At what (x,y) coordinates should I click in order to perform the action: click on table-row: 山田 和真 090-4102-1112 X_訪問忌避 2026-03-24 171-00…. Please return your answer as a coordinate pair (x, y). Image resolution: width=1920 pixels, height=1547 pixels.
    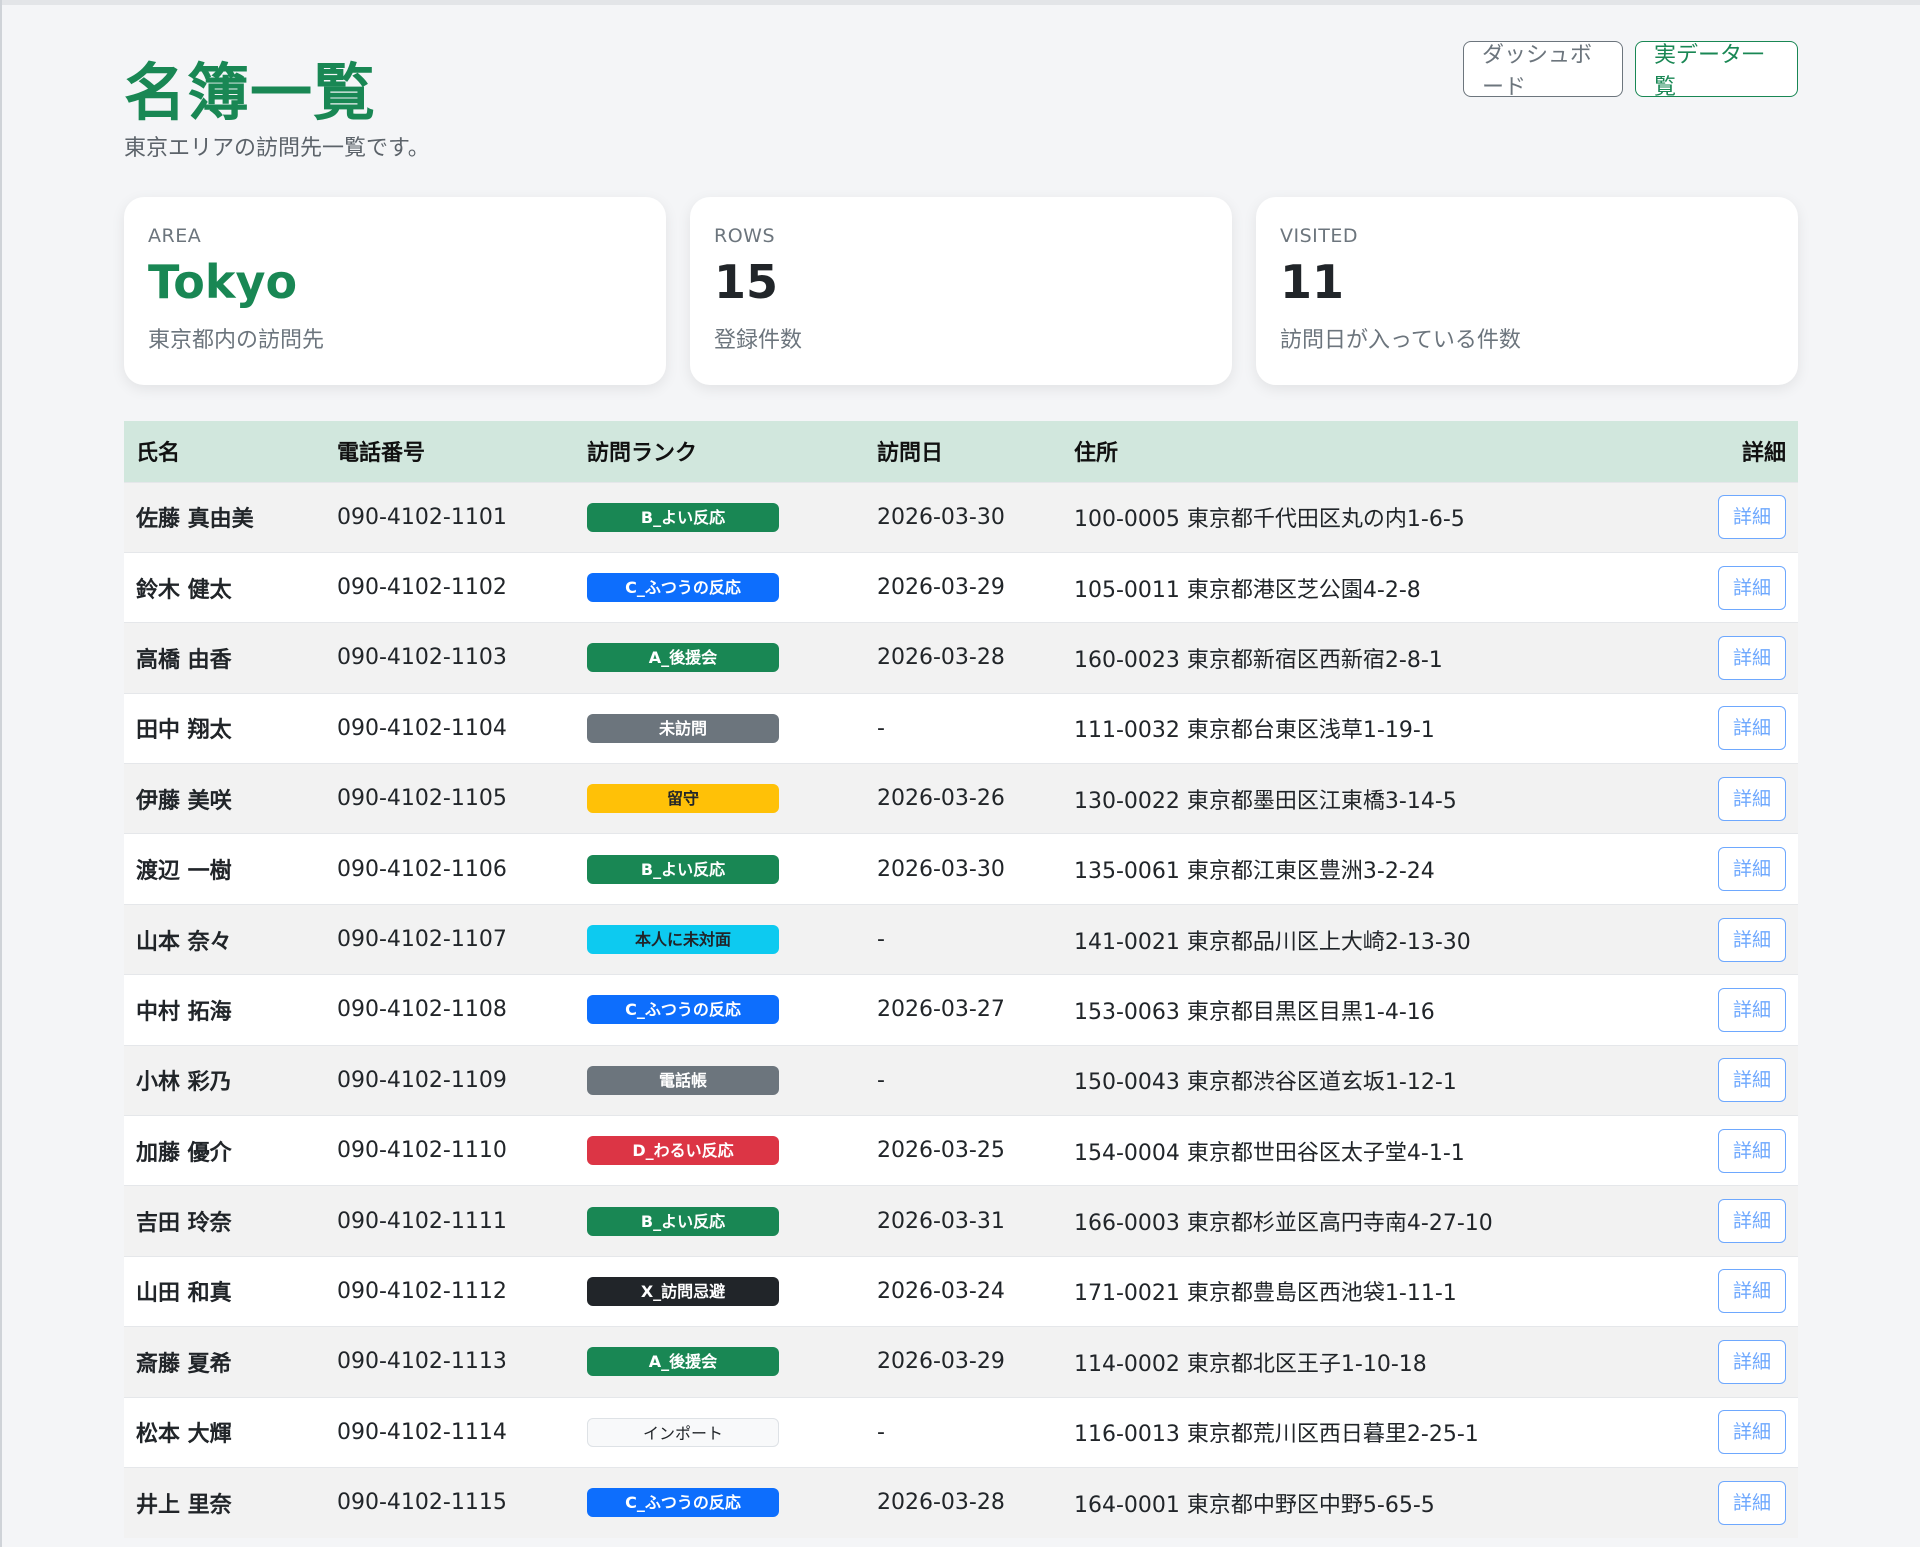
    Looking at the image, I should click on (961, 1291).